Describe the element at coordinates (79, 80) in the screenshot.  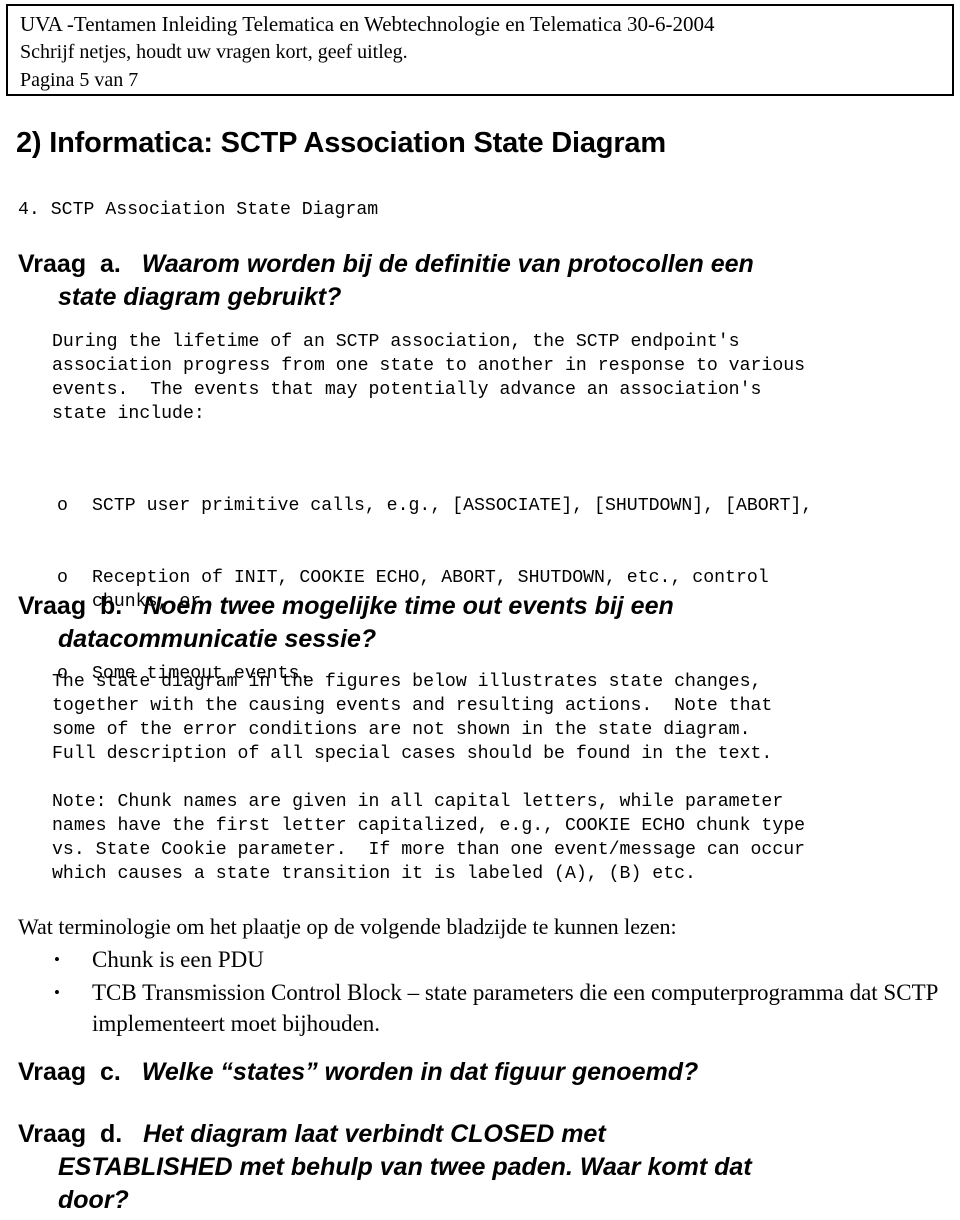
I see `header-page-number: Pagina 5 van 7` at that location.